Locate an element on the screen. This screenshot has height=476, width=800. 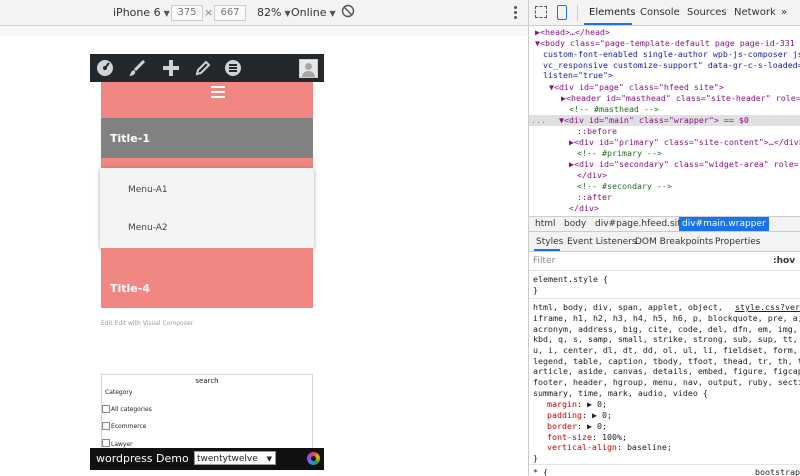
rule-source-link: style.css?ver is located at coordinates (767, 307).